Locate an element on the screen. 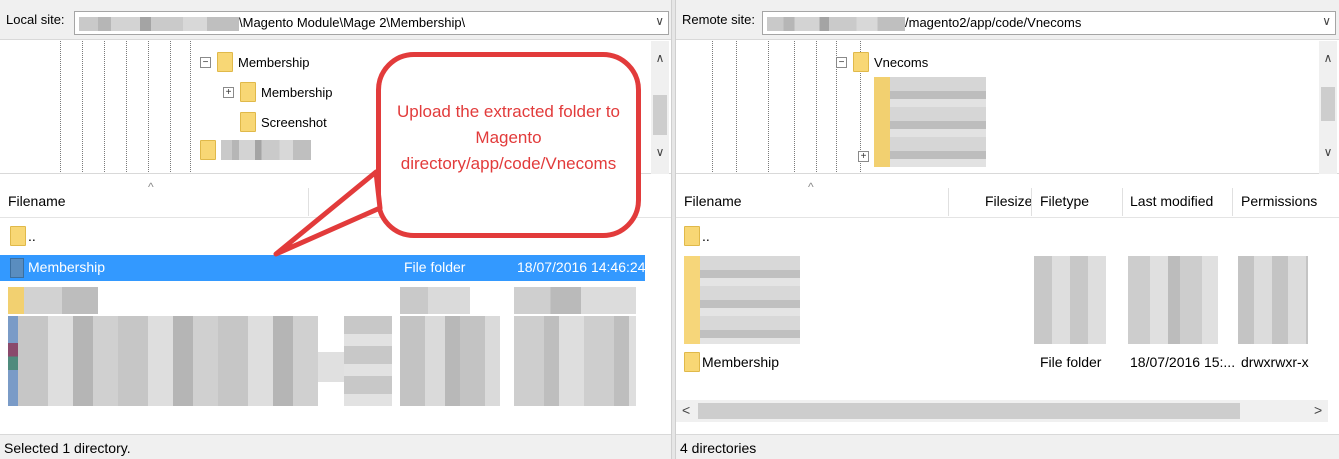 The width and height of the screenshot is (1339, 459). list-item-parent: .. is located at coordinates (1001, 237).